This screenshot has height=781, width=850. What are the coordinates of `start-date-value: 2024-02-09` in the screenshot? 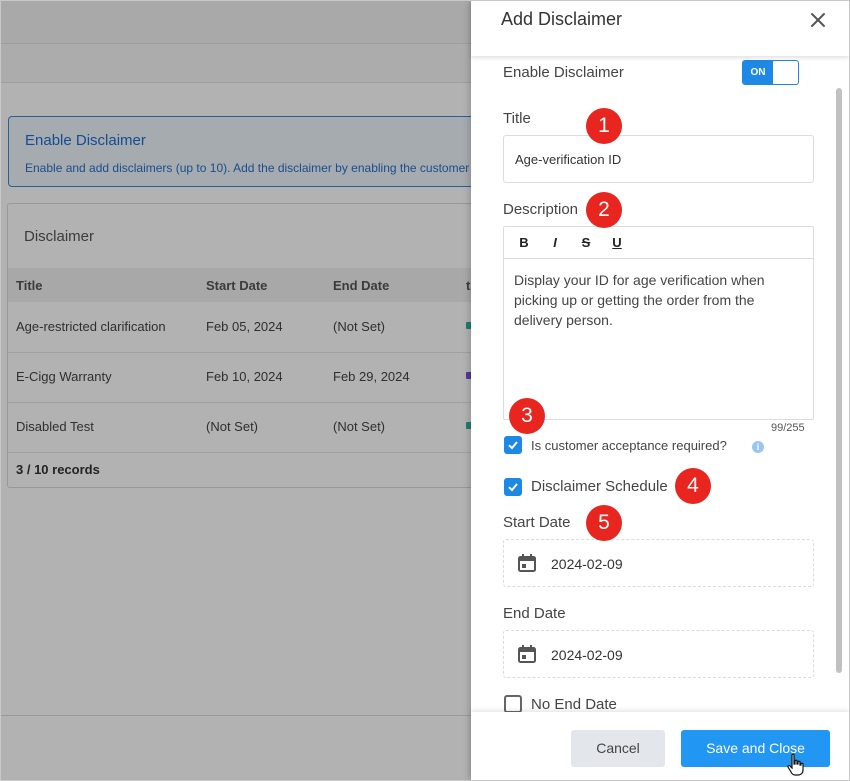 It's located at (587, 564).